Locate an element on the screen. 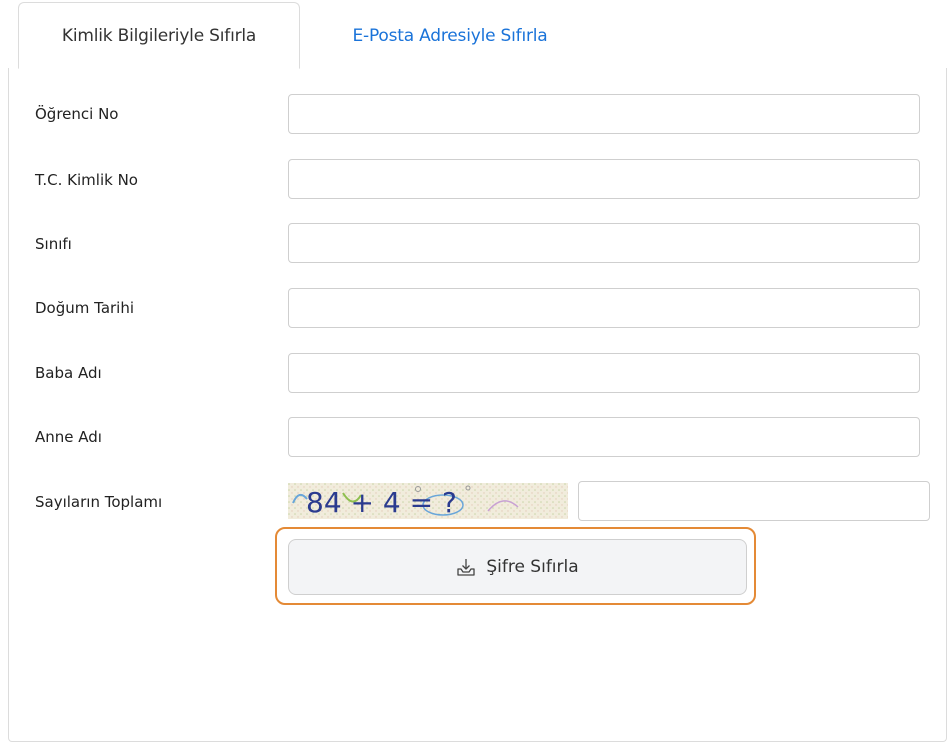  dogum-tarihi-label: Doğum Tarihi is located at coordinates (85, 308).